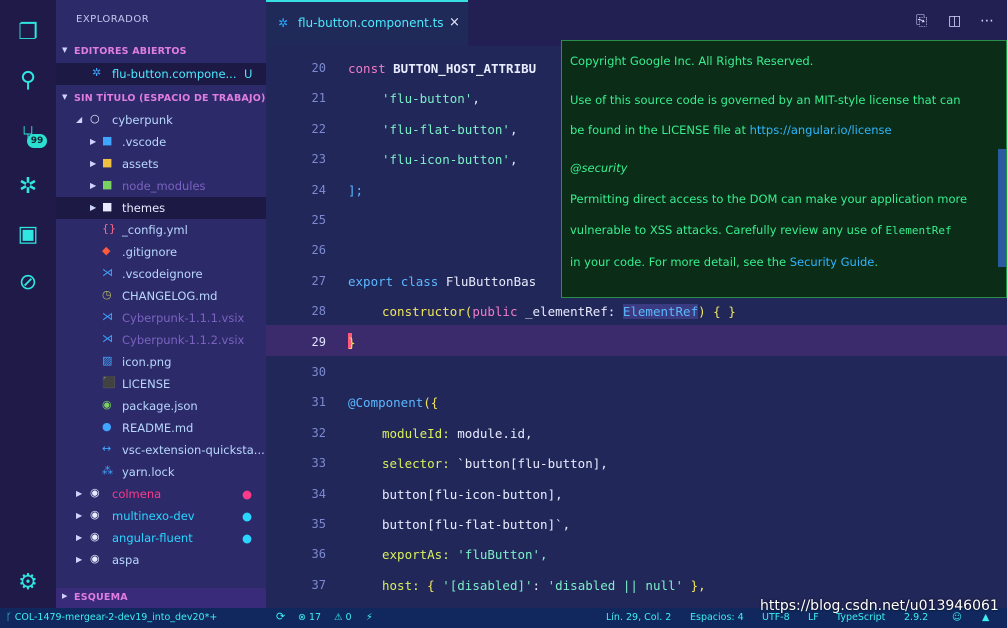  Describe the element at coordinates (161, 384) in the screenshot. I see `tree-file-license: ⬛ LICENSE` at that location.